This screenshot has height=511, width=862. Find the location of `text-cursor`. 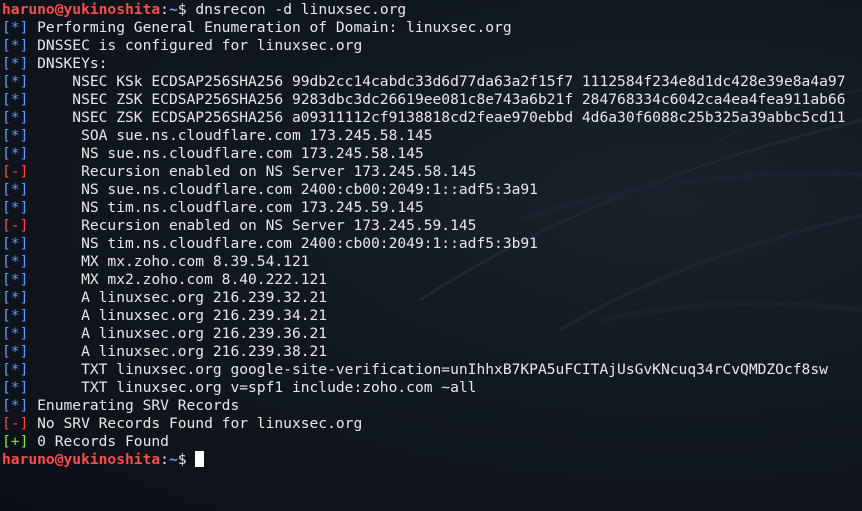

text-cursor is located at coordinates (200, 459).